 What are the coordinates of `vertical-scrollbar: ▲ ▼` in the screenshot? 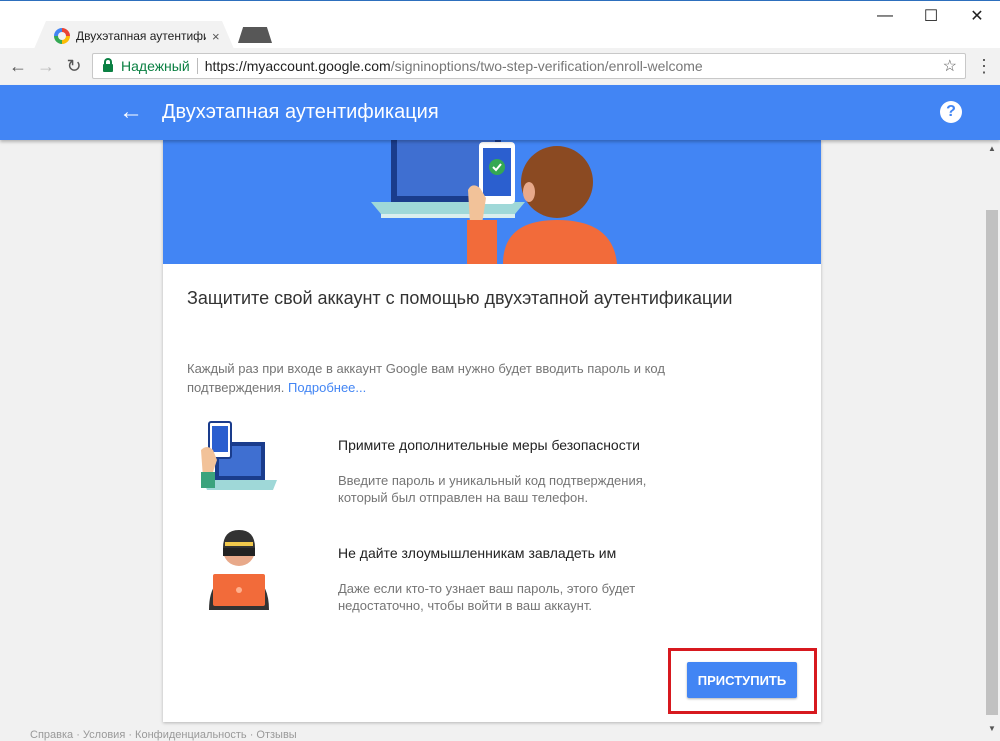 It's located at (992, 438).